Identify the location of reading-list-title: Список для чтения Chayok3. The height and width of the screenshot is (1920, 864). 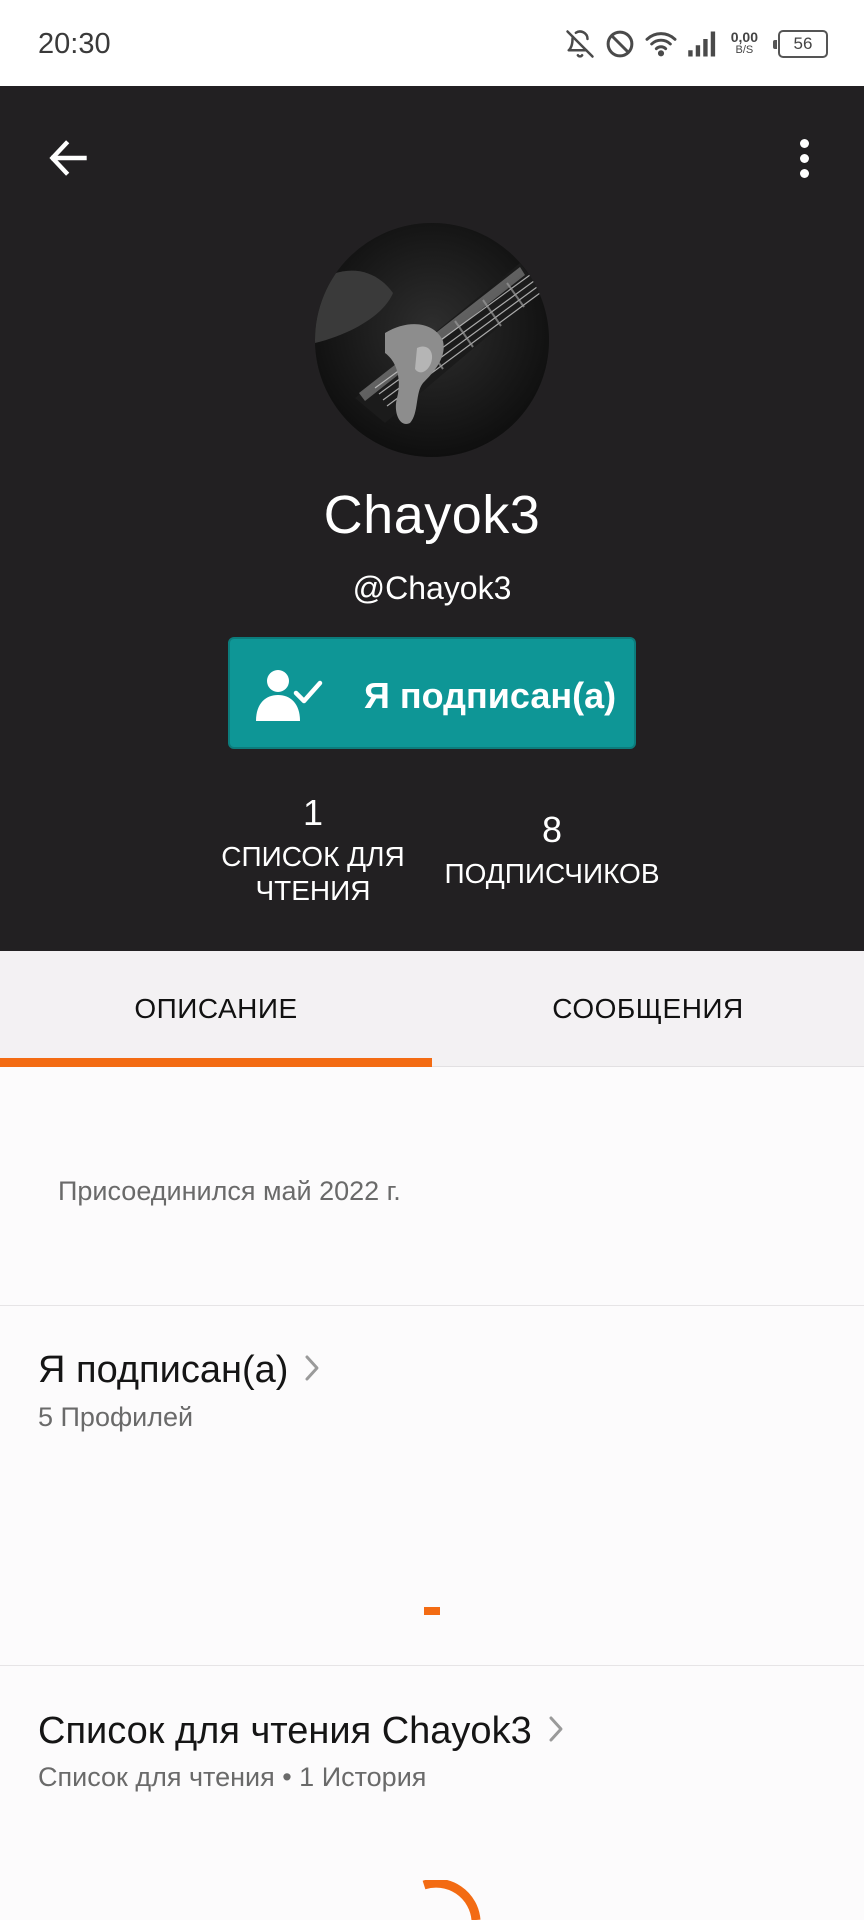
(285, 1731).